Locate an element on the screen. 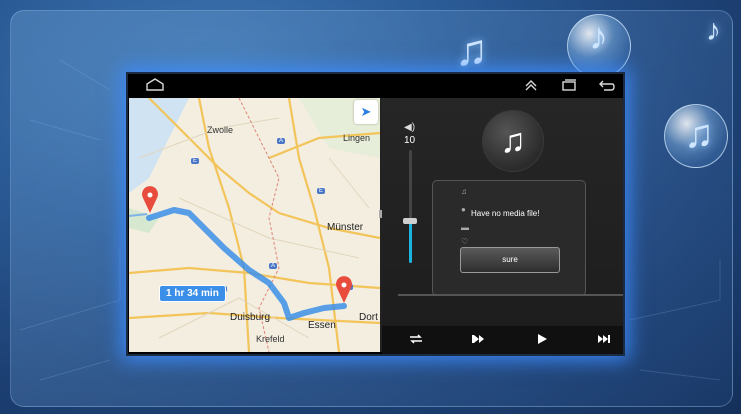 The width and height of the screenshot is (741, 414). place-label-essen: Essen is located at coordinates (322, 325).